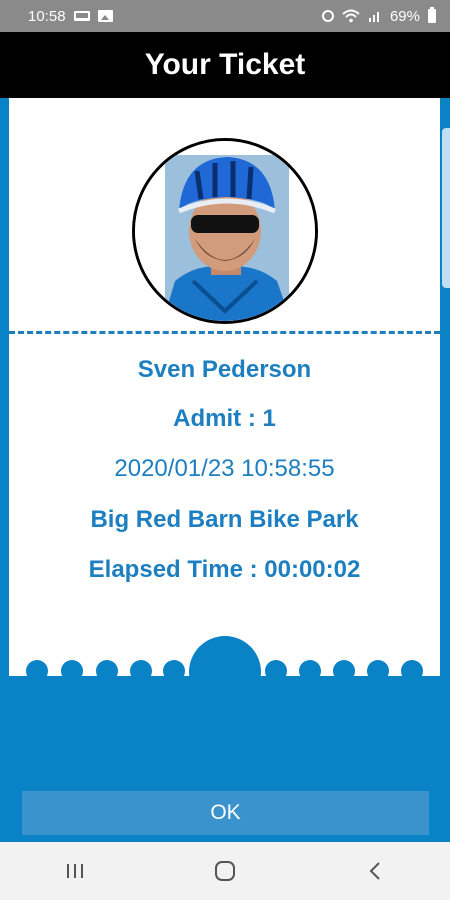  Describe the element at coordinates (432, 15) in the screenshot. I see `battery-icon` at that location.